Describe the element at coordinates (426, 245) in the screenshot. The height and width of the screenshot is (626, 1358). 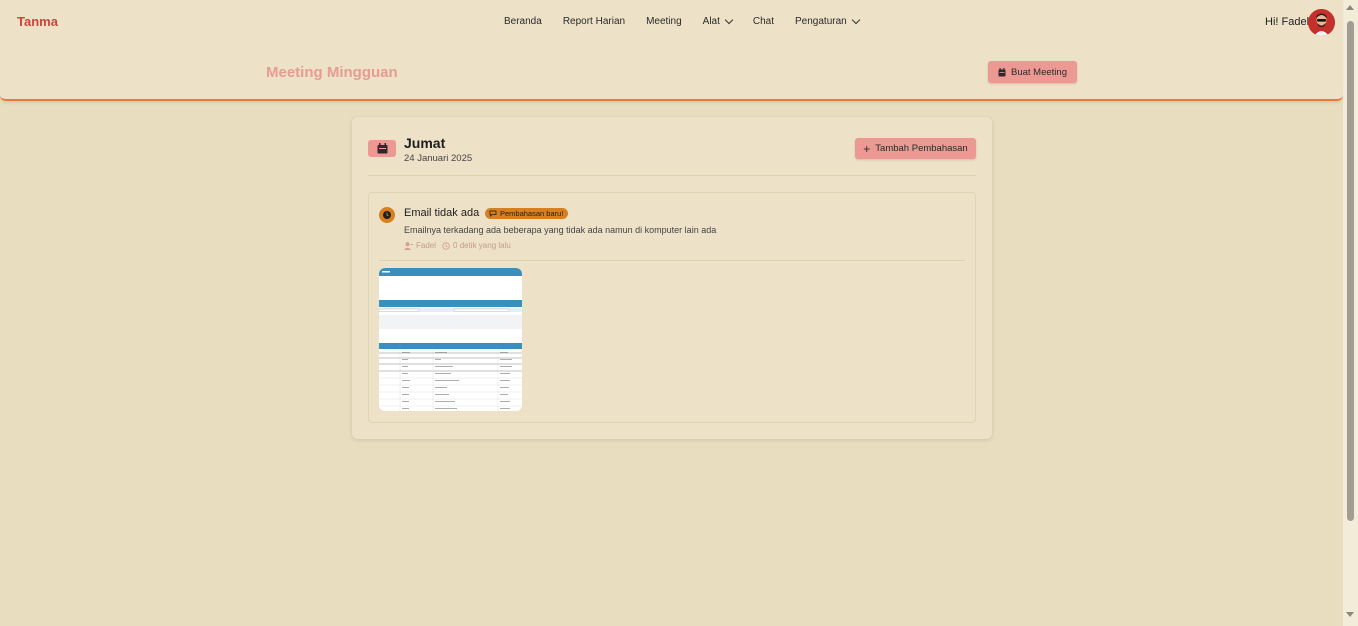
I see `topic-author: Fadel` at that location.